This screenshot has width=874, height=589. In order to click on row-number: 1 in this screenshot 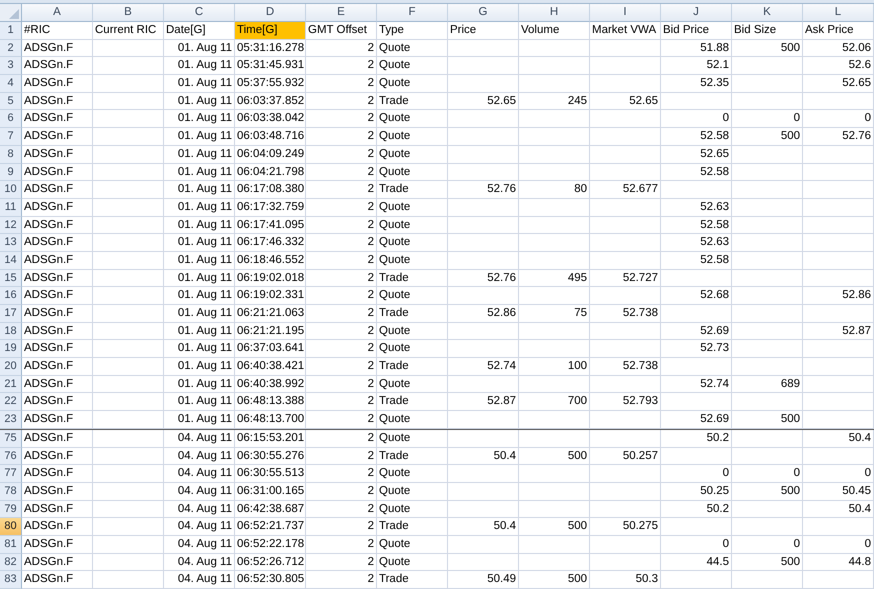, I will do `click(11, 31)`.